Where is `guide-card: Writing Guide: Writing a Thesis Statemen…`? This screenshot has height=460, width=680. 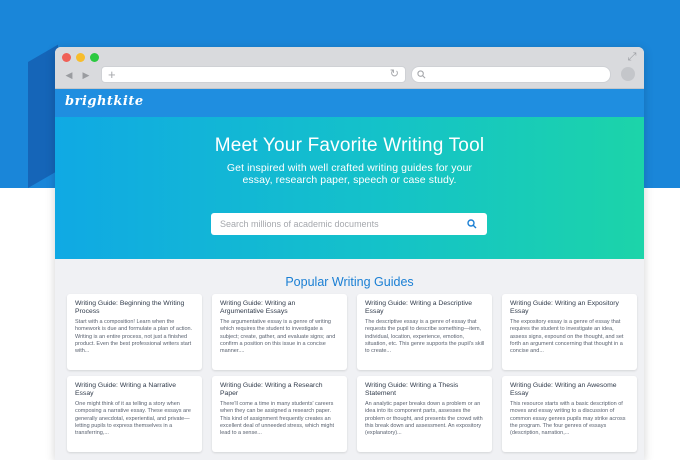
guide-card: Writing Guide: Writing a Thesis Statemen… is located at coordinates (424, 414).